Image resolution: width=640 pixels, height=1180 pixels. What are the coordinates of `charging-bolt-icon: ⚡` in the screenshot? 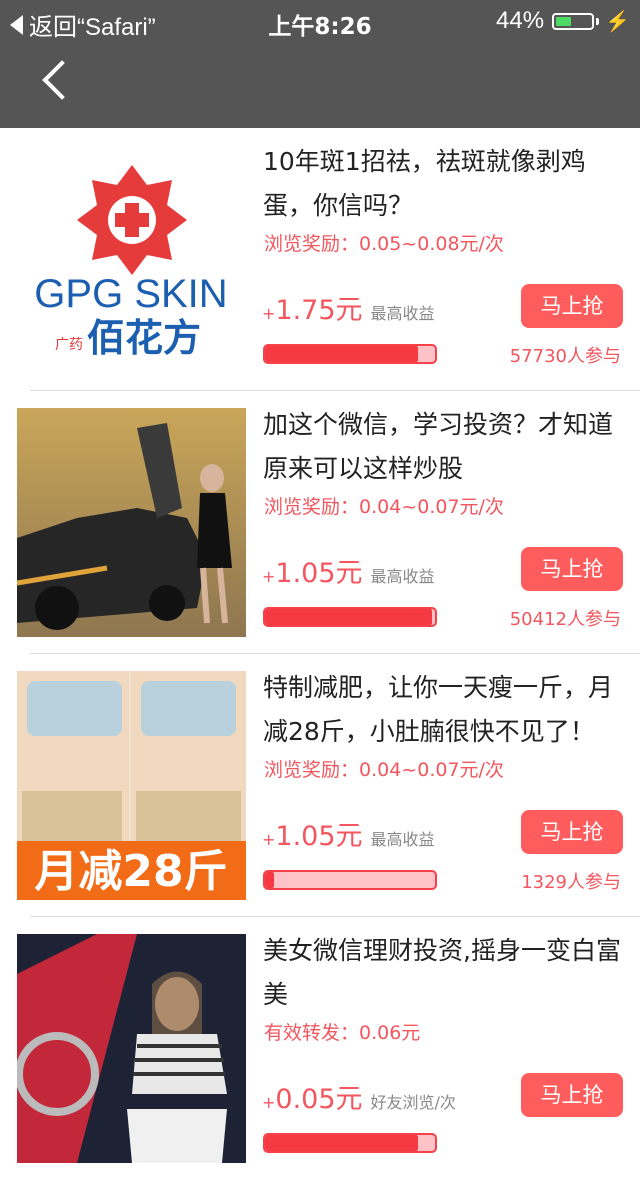 It's located at (617, 21).